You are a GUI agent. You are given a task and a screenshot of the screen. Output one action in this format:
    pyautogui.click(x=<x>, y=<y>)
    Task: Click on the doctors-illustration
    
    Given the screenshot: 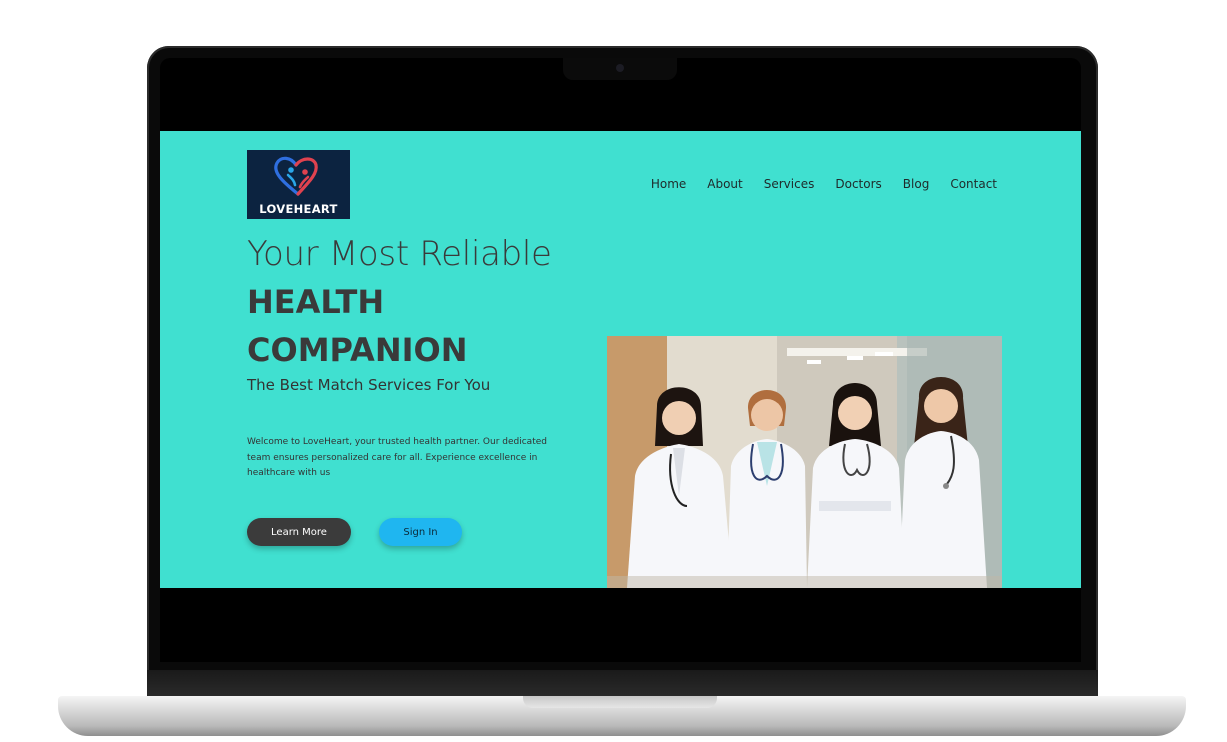 What is the action you would take?
    pyautogui.click(x=804, y=462)
    